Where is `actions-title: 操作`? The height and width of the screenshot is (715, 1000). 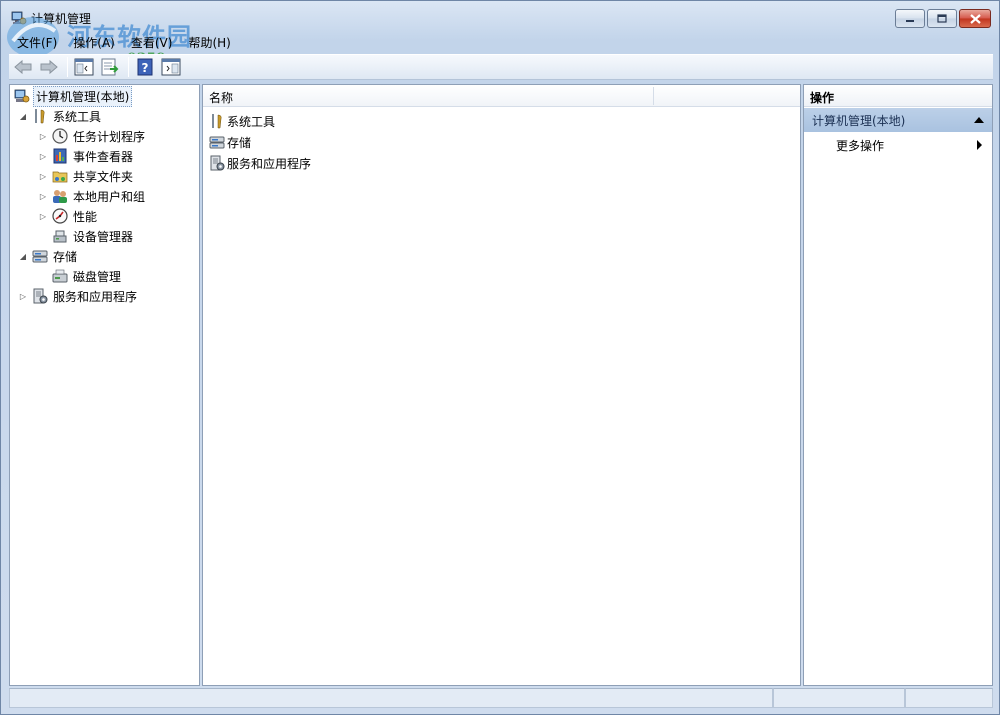 actions-title: 操作 is located at coordinates (898, 96).